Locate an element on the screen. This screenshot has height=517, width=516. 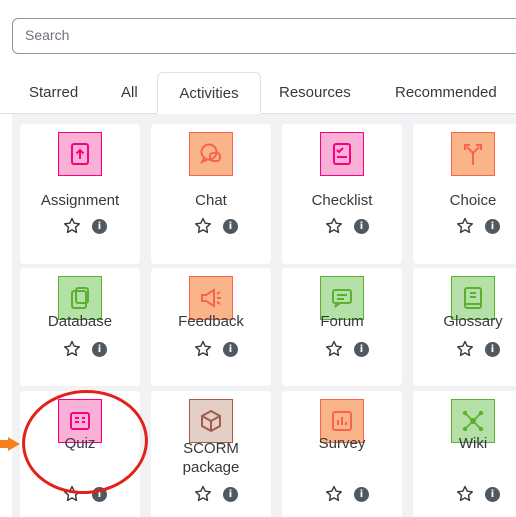
scorm-package-icon is located at coordinates (211, 421).